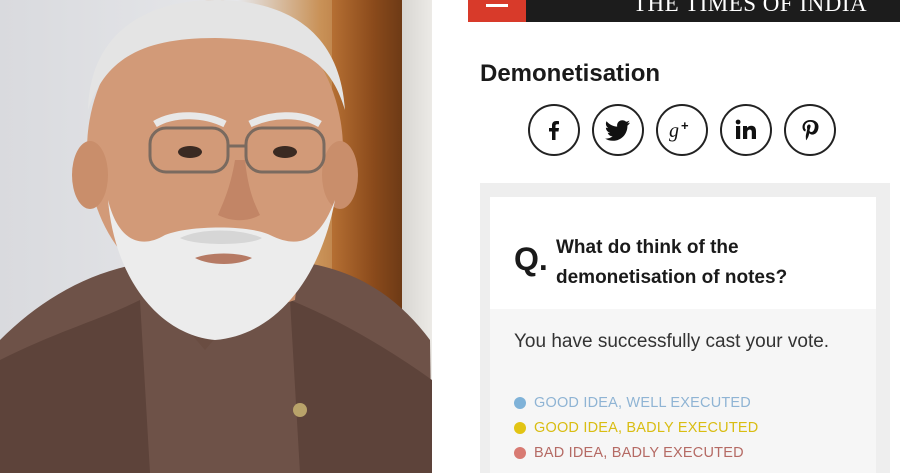 Image resolution: width=900 pixels, height=473 pixels. Describe the element at coordinates (750, 8) in the screenshot. I see `site-logo: THE TIMES OF INDIA` at that location.